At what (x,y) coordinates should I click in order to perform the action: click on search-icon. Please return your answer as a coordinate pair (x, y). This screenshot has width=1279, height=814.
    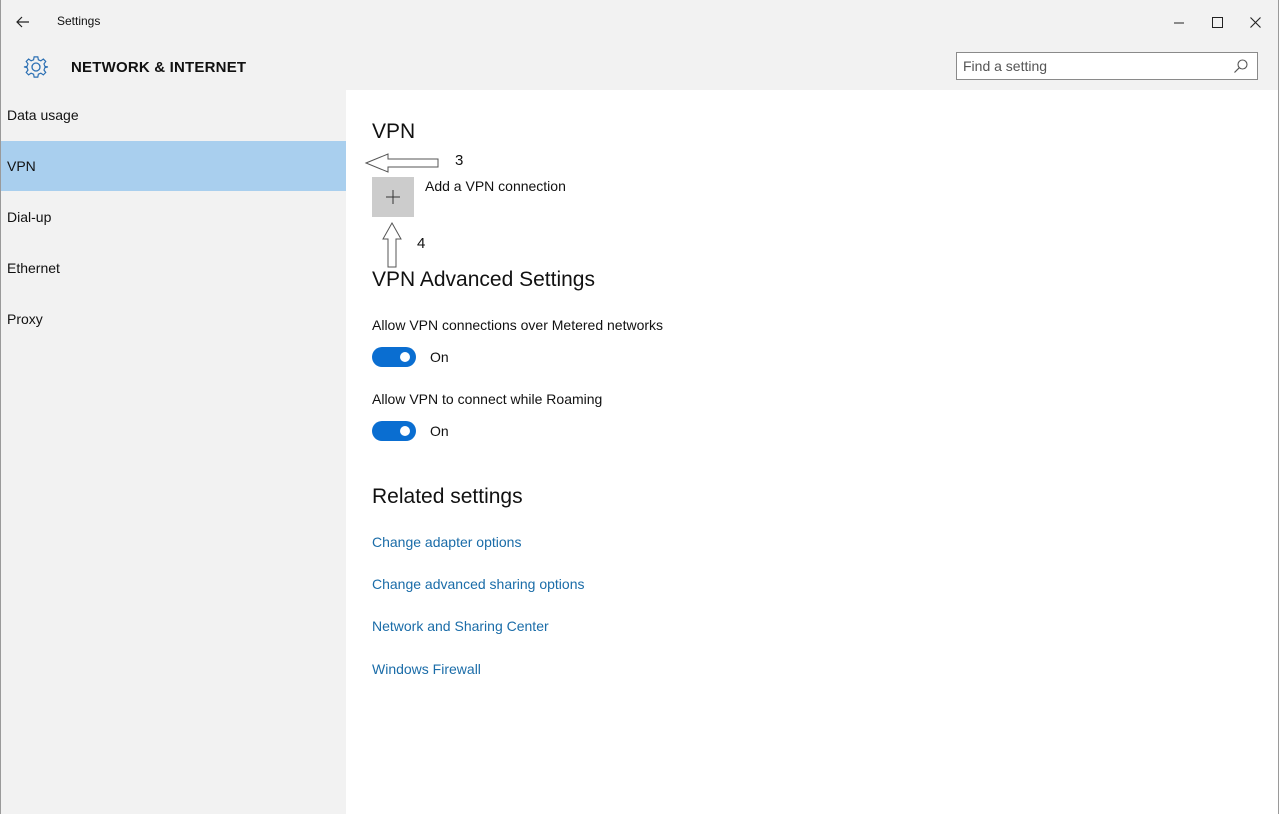
    Looking at the image, I should click on (1241, 66).